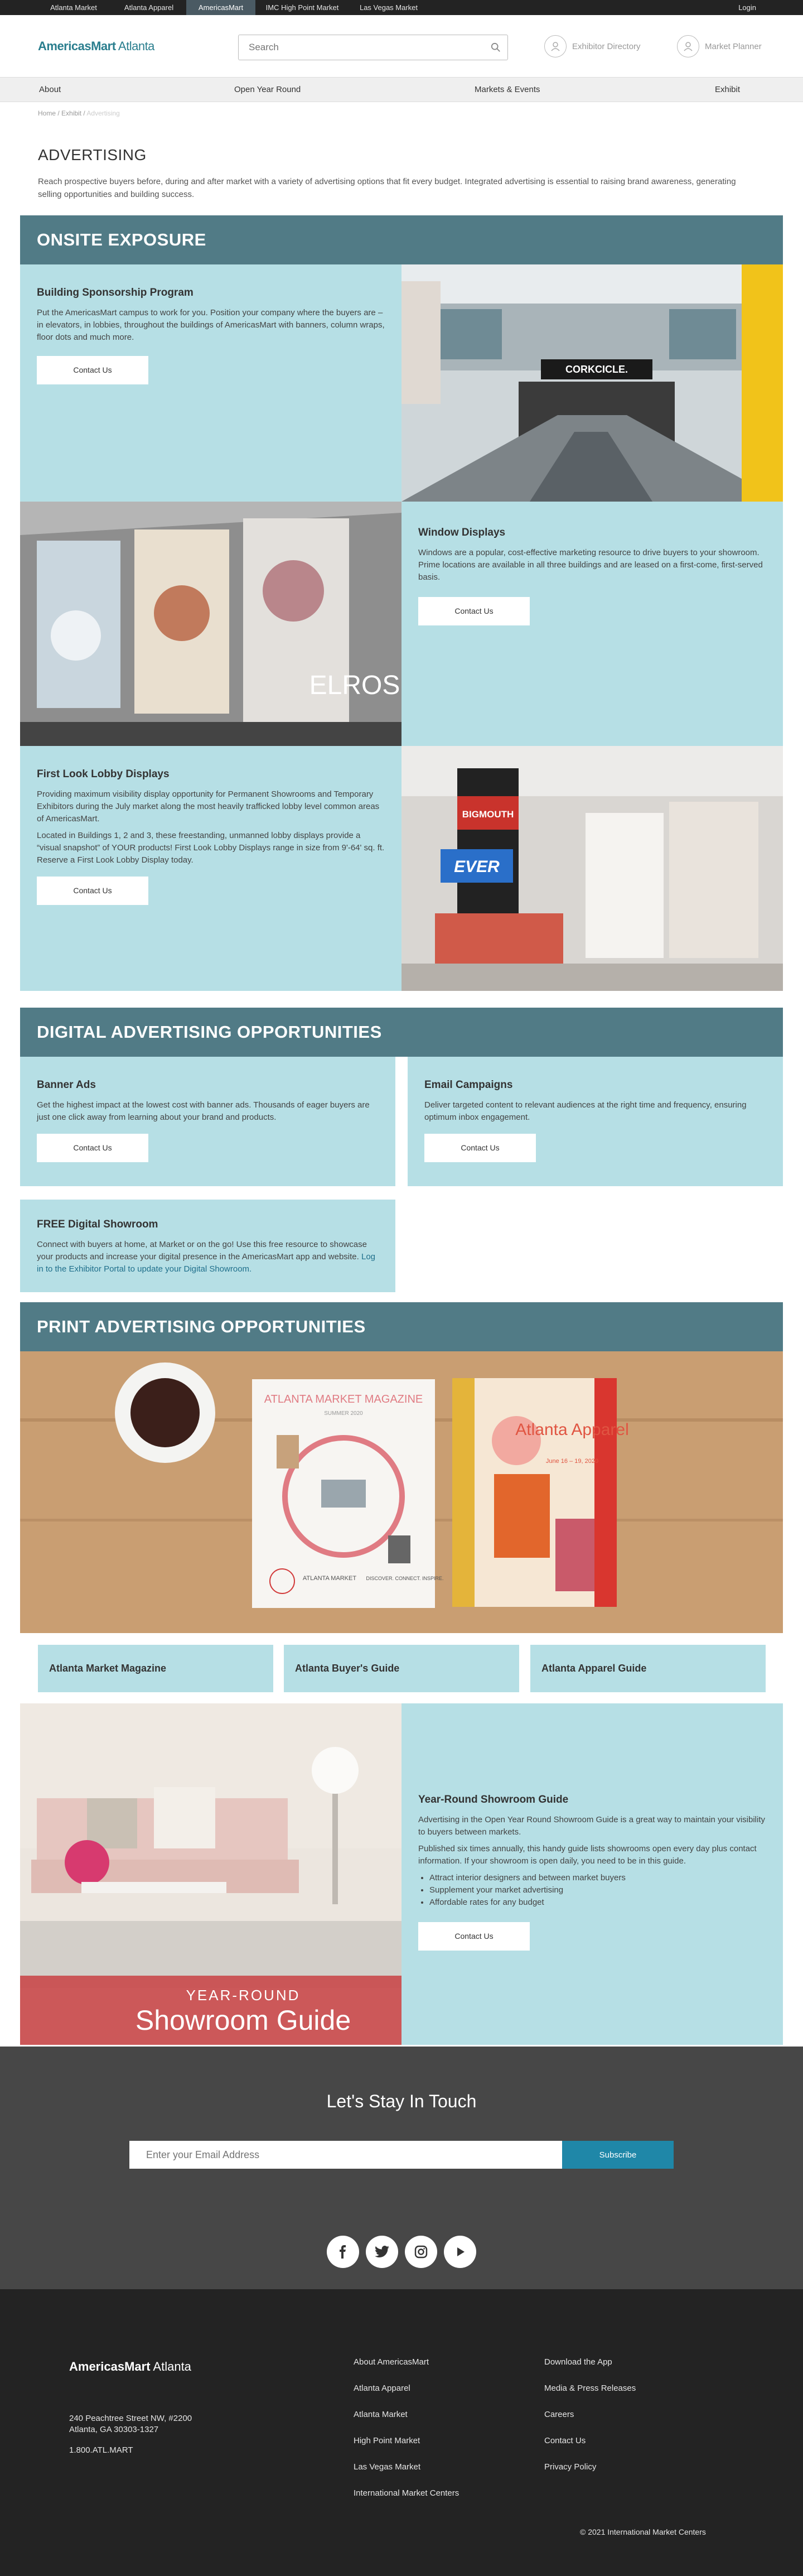  Describe the element at coordinates (96, 47) in the screenshot. I see `site-logo: AmericasMart Atlanta` at that location.